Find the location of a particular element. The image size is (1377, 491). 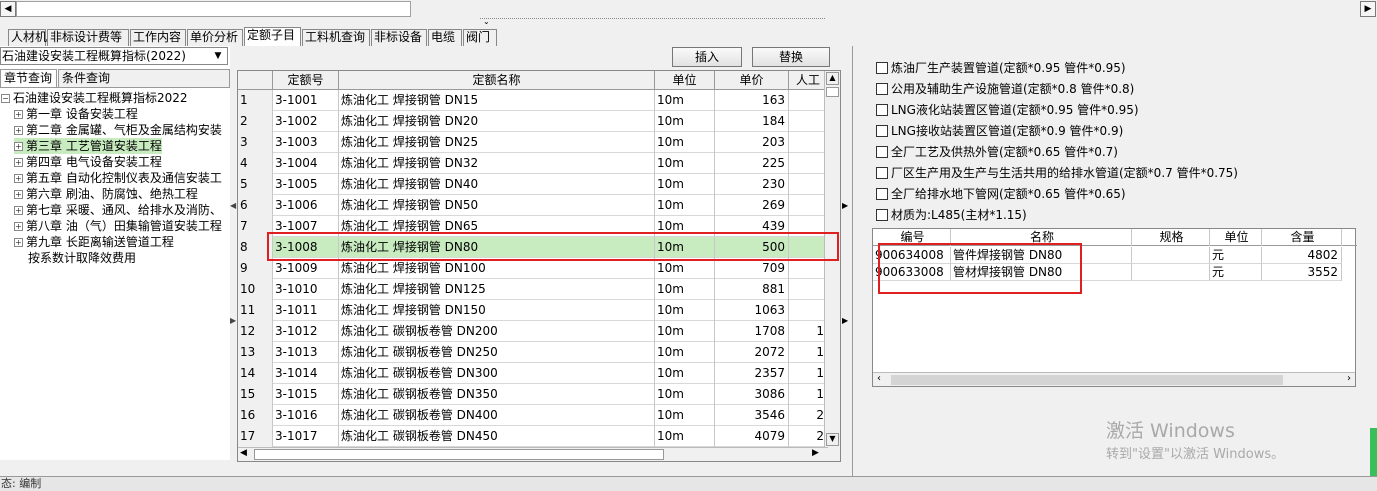

top-scrollbar: ◀ ▶ is located at coordinates (688, 9).